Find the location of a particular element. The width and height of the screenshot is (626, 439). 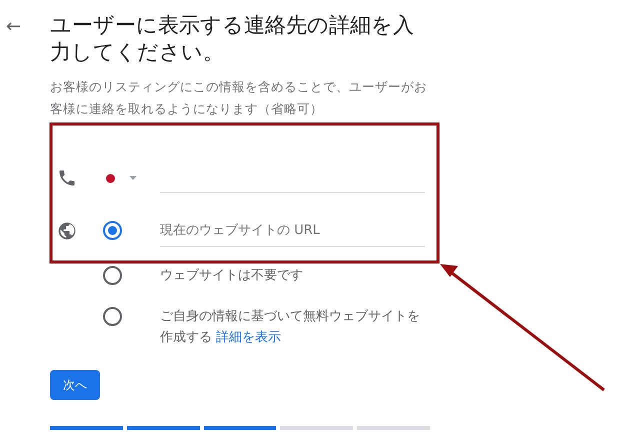

option-label: ご自身の情報に基づいて無料ウェブサイトを作成する 詳細を表示 is located at coordinates (290, 327).